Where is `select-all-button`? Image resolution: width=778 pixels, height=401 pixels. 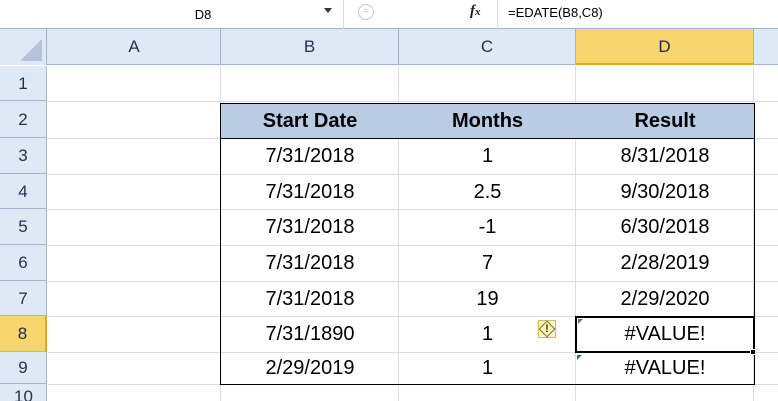 select-all-button is located at coordinates (23, 47).